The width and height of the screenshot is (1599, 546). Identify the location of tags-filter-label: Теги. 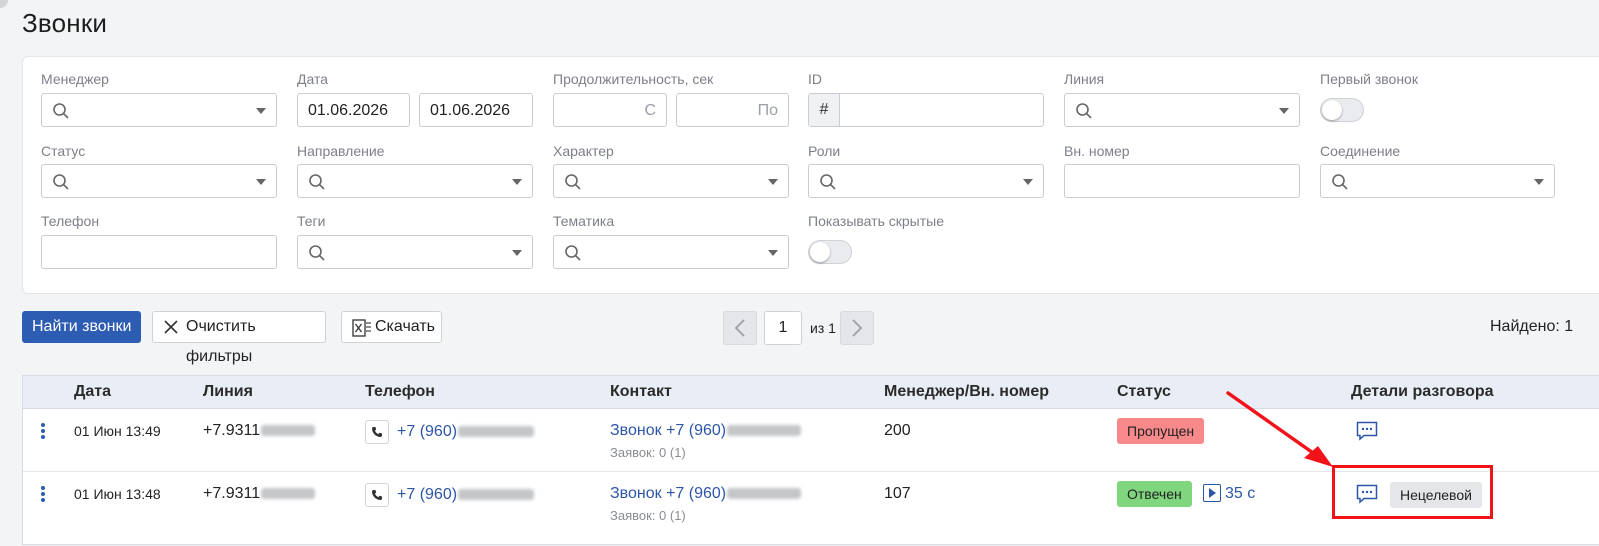
(311, 221).